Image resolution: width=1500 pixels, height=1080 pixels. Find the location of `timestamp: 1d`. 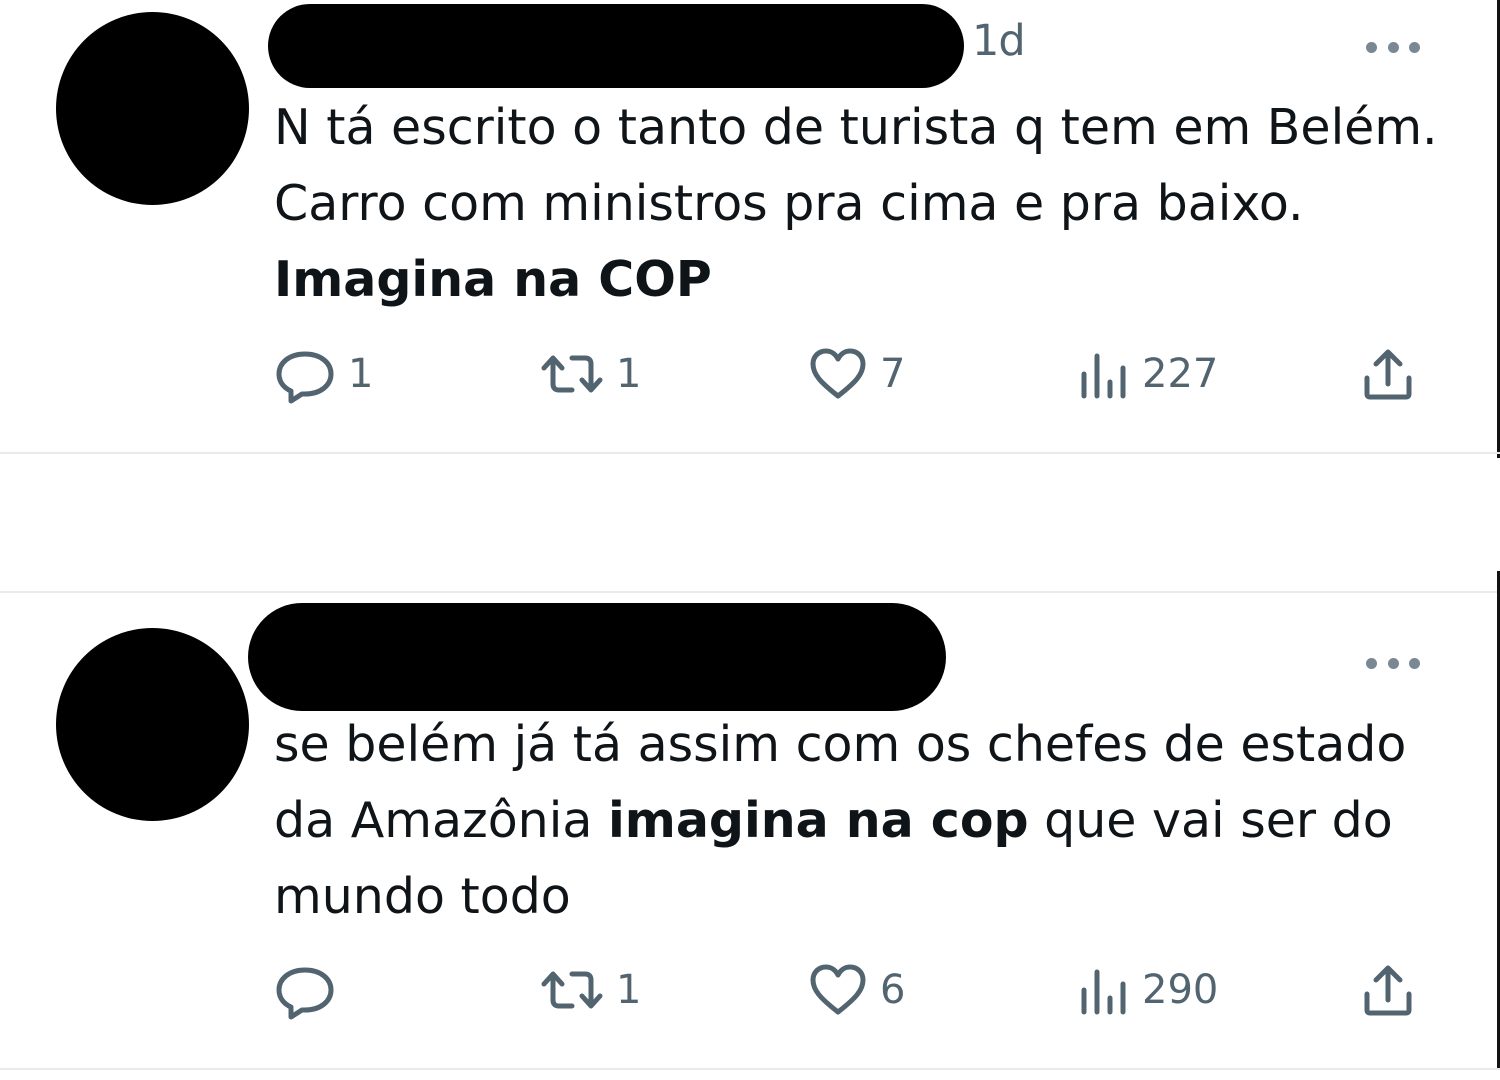

timestamp: 1d is located at coordinates (999, 41).